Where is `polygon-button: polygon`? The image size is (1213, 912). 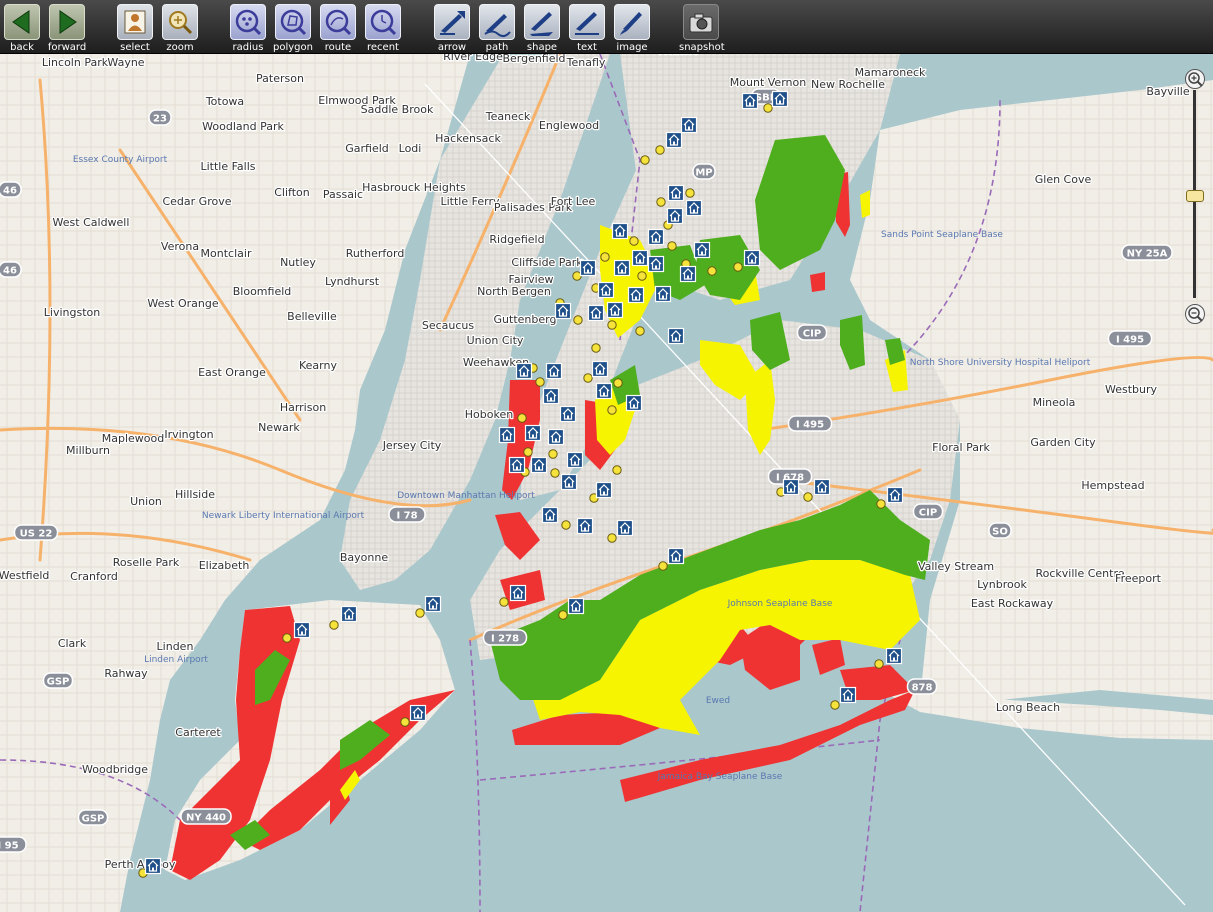 polygon-button: polygon is located at coordinates (293, 27).